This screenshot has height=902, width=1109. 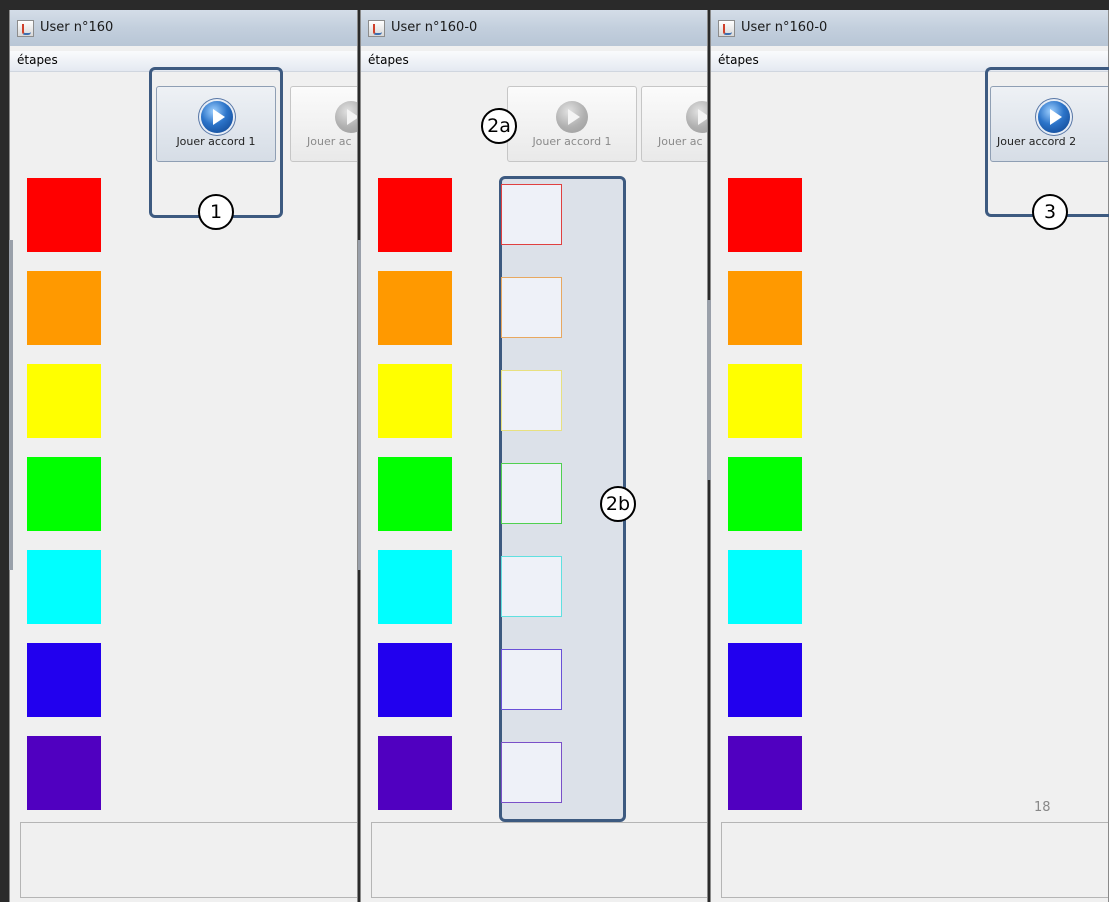 What do you see at coordinates (1042, 807) in the screenshot?
I see `page-number: 18` at bounding box center [1042, 807].